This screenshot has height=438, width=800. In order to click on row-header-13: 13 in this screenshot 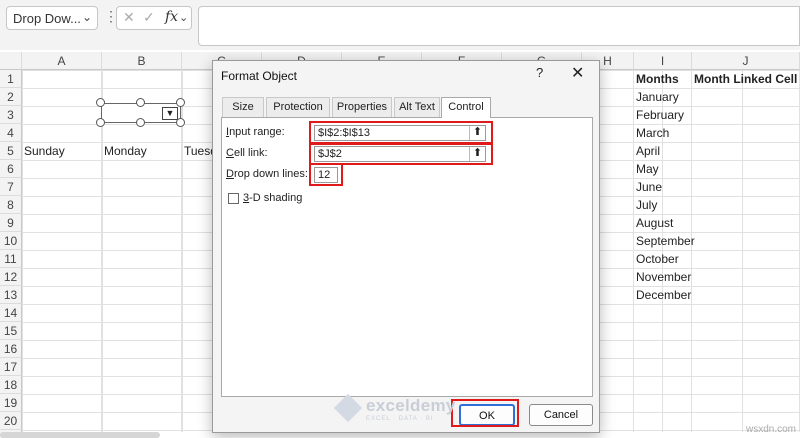, I will do `click(11, 295)`.